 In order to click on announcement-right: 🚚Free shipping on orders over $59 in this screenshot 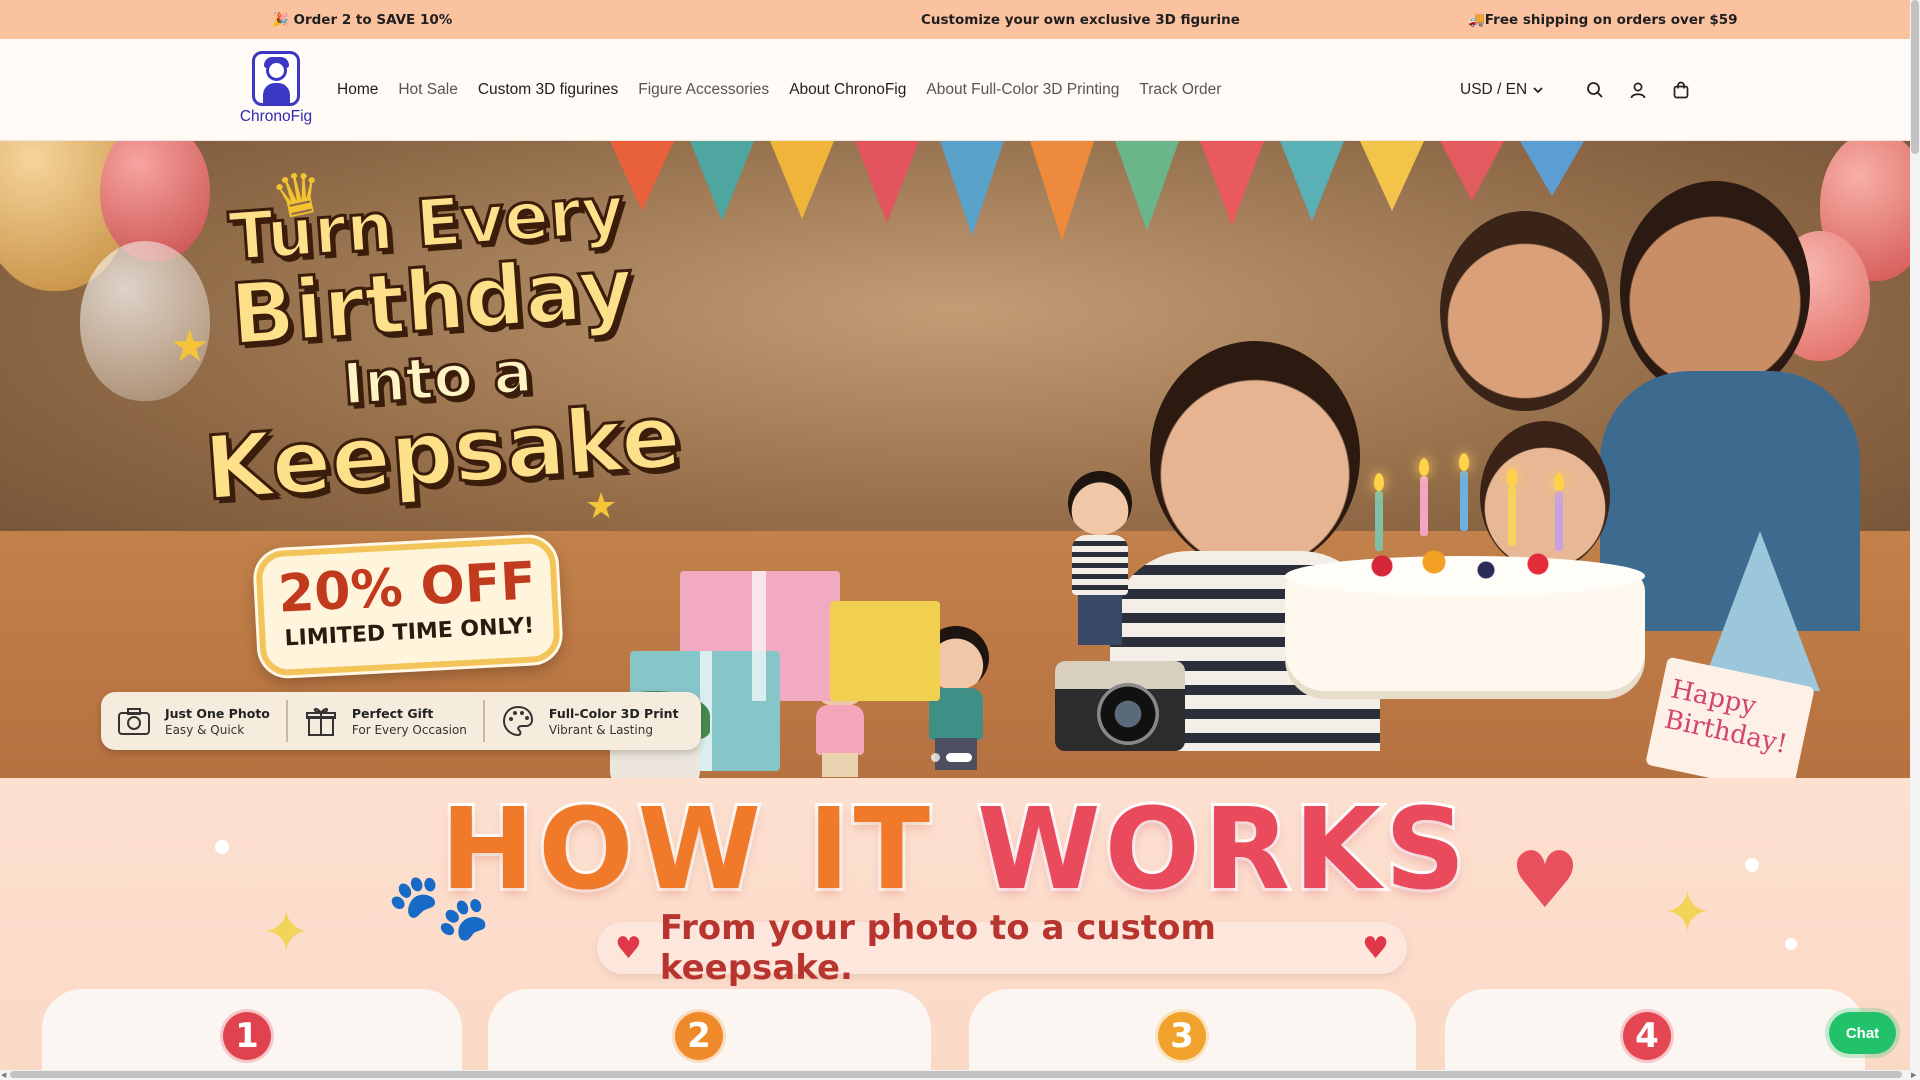, I will do `click(1603, 20)`.